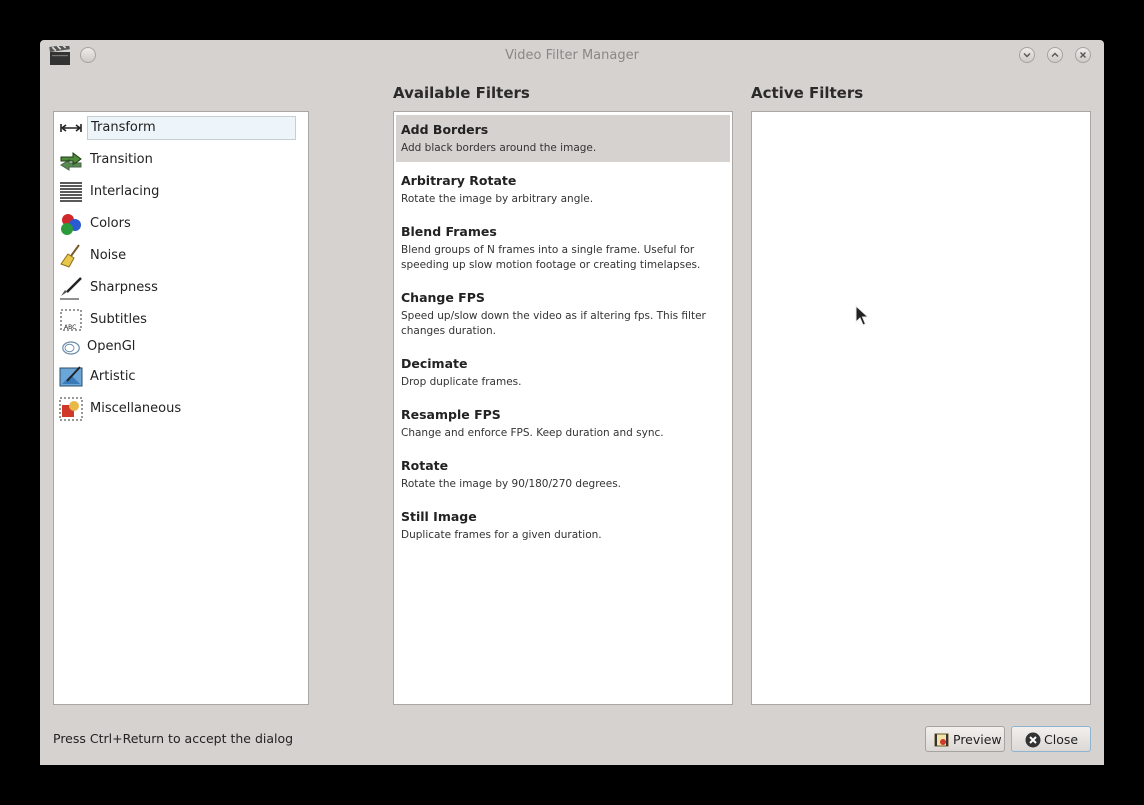 The image size is (1144, 805). What do you see at coordinates (136, 408) in the screenshot?
I see `category-label: Miscellaneous` at bounding box center [136, 408].